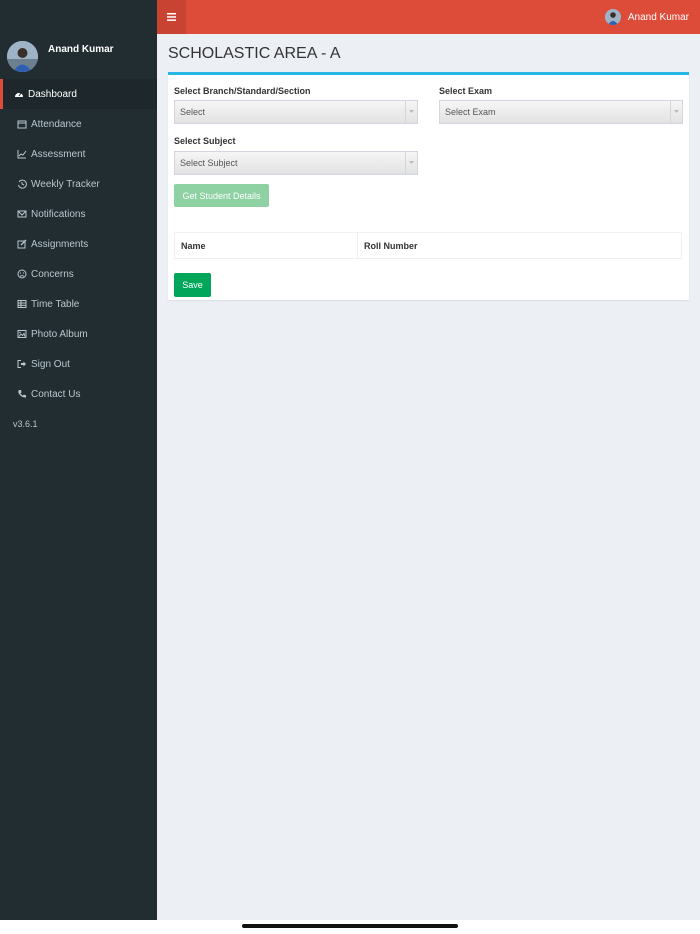 The height and width of the screenshot is (934, 700). What do you see at coordinates (56, 394) in the screenshot?
I see `sidebar-item-label: Contact Us` at bounding box center [56, 394].